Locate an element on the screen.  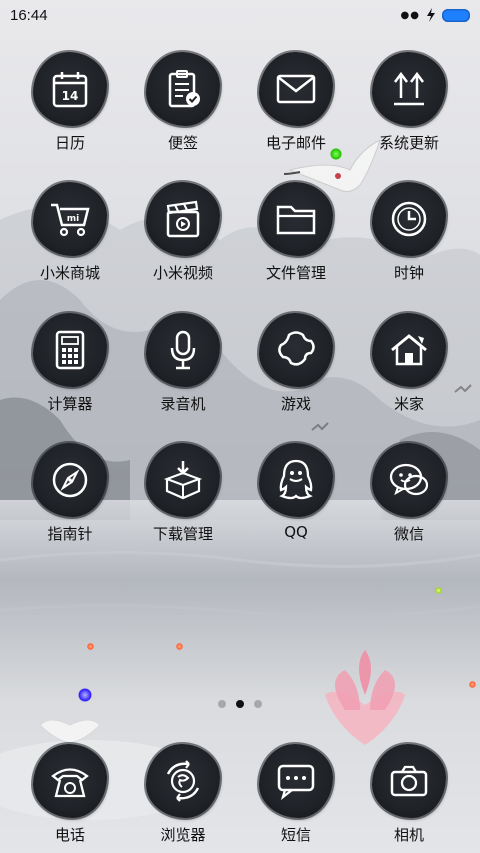
app-label: 电话 is located at coordinates (69, 835).